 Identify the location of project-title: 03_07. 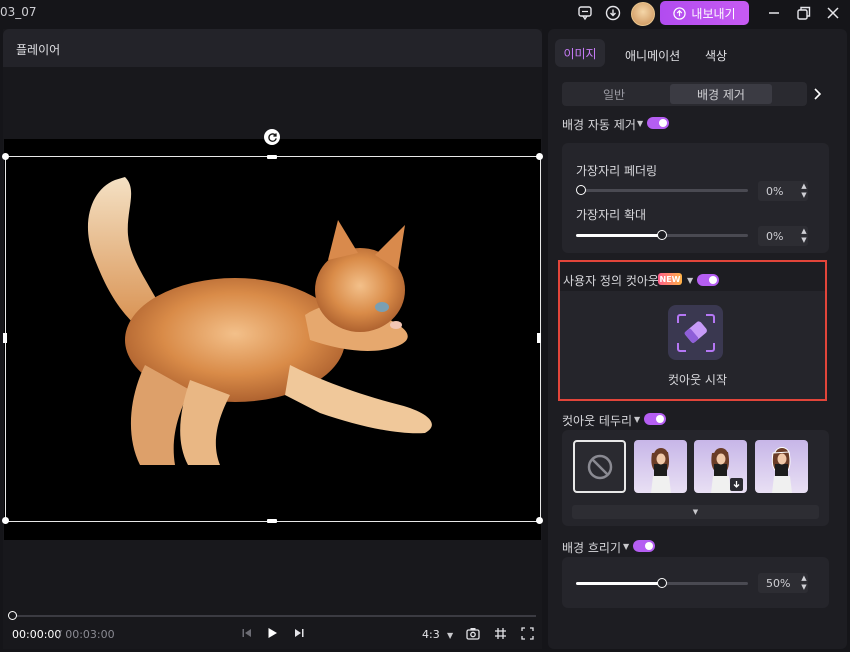
(18, 12).